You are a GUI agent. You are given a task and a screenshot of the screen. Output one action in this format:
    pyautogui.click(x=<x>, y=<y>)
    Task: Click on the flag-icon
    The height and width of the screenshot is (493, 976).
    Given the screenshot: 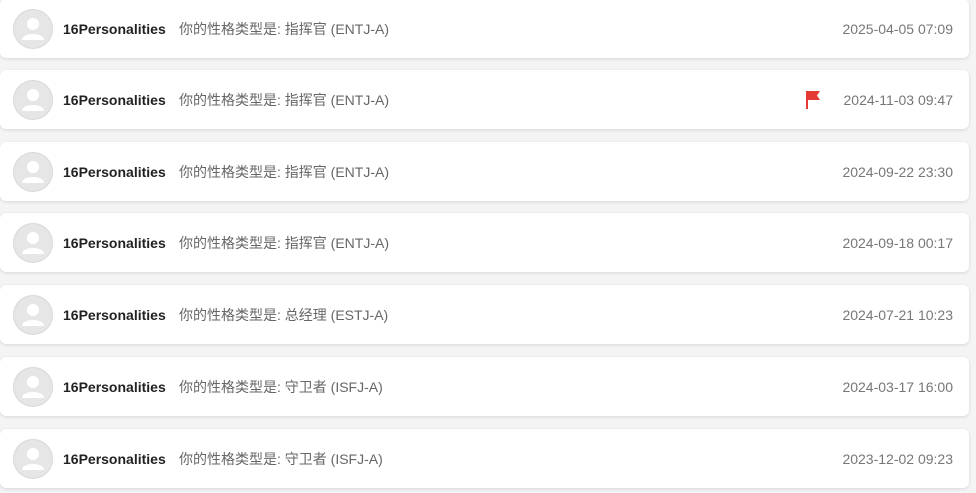 What is the action you would take?
    pyautogui.click(x=813, y=100)
    